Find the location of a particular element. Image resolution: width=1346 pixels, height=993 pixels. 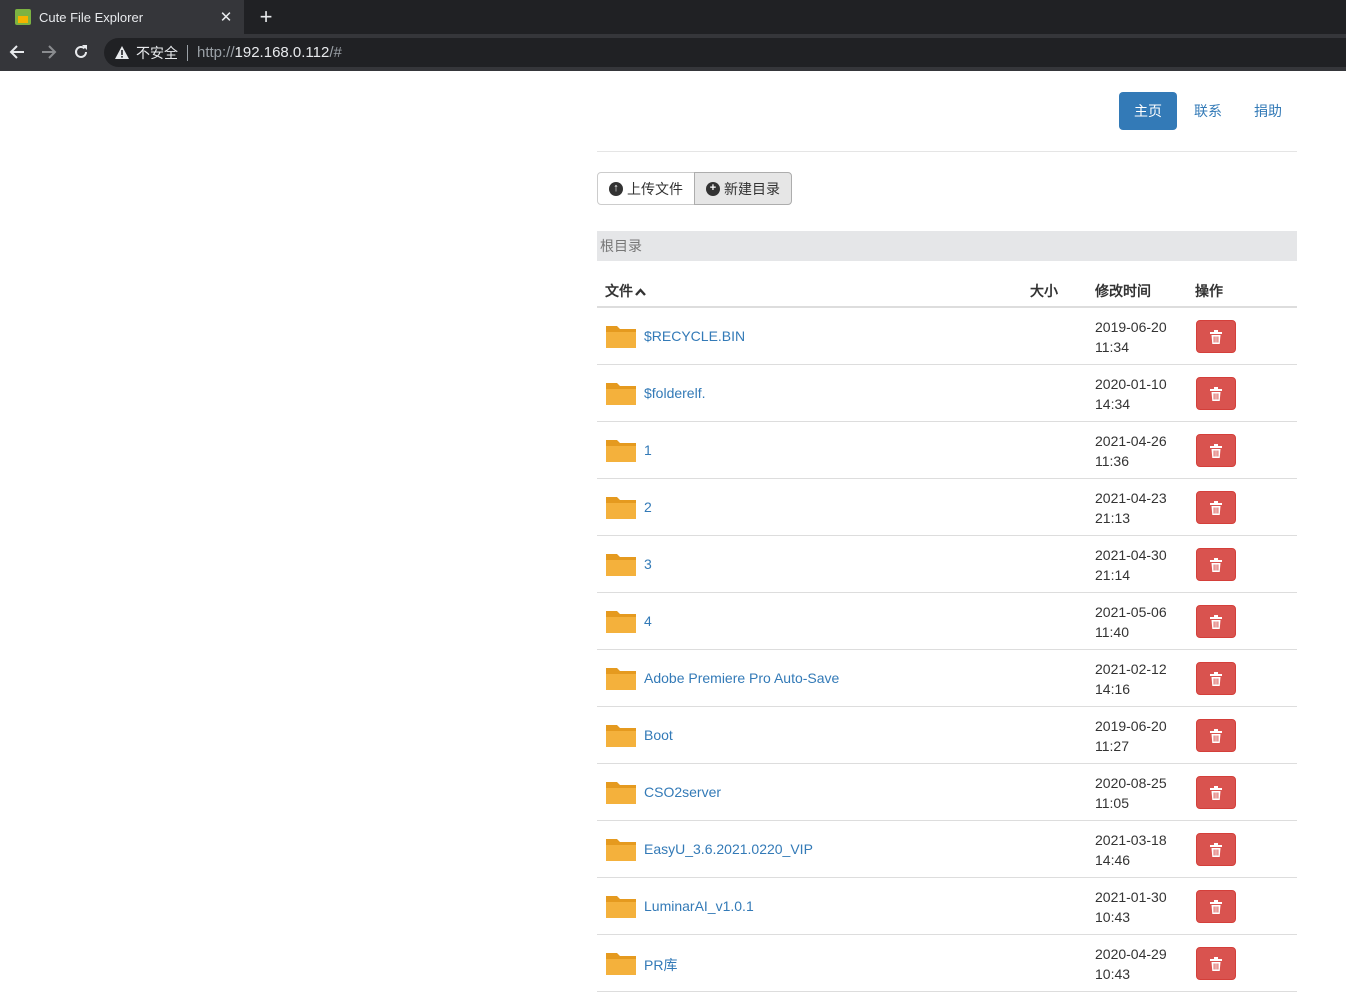

file-name-link: 3 is located at coordinates (648, 564).